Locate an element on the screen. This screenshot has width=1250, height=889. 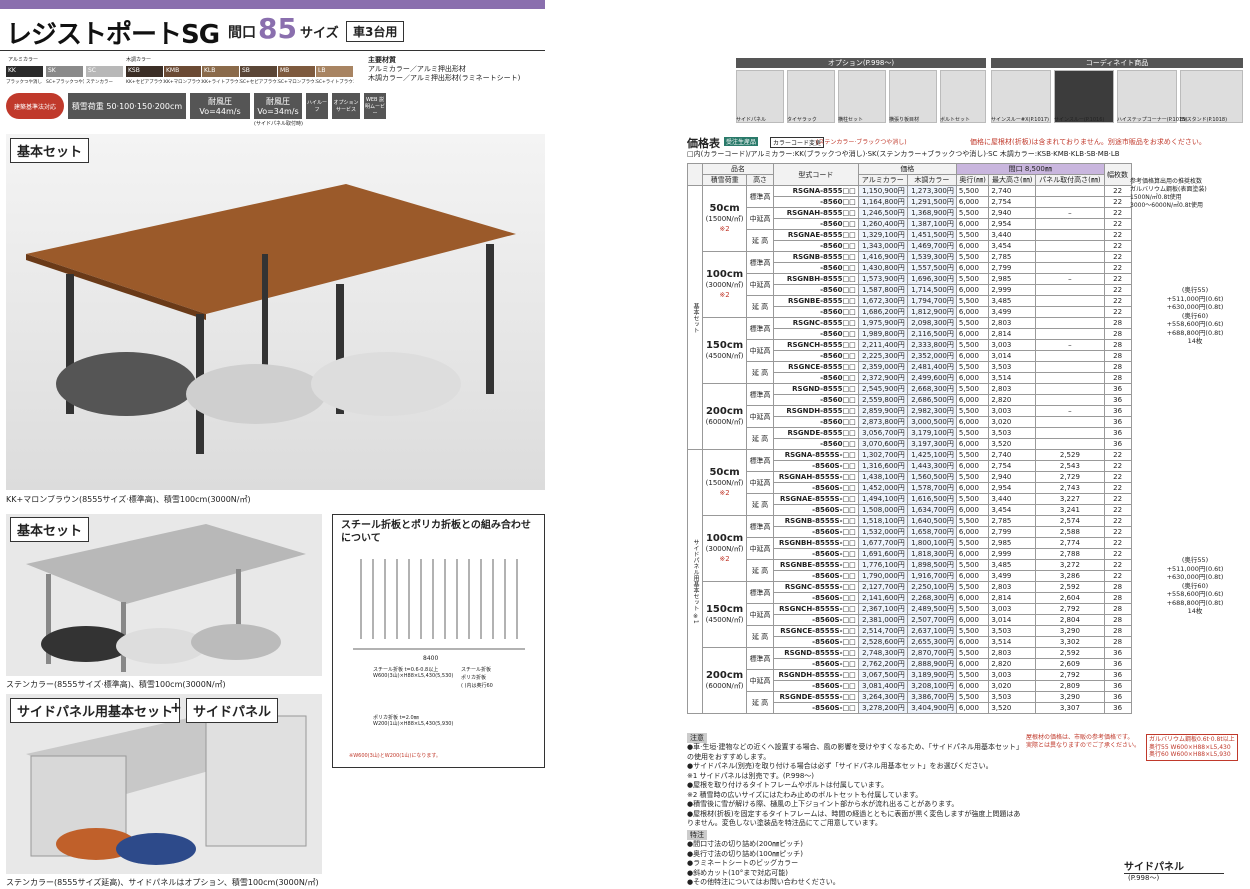
ref-line: ガルバリウム鋼板(表面塗装) is located at coordinates (1168, 189).